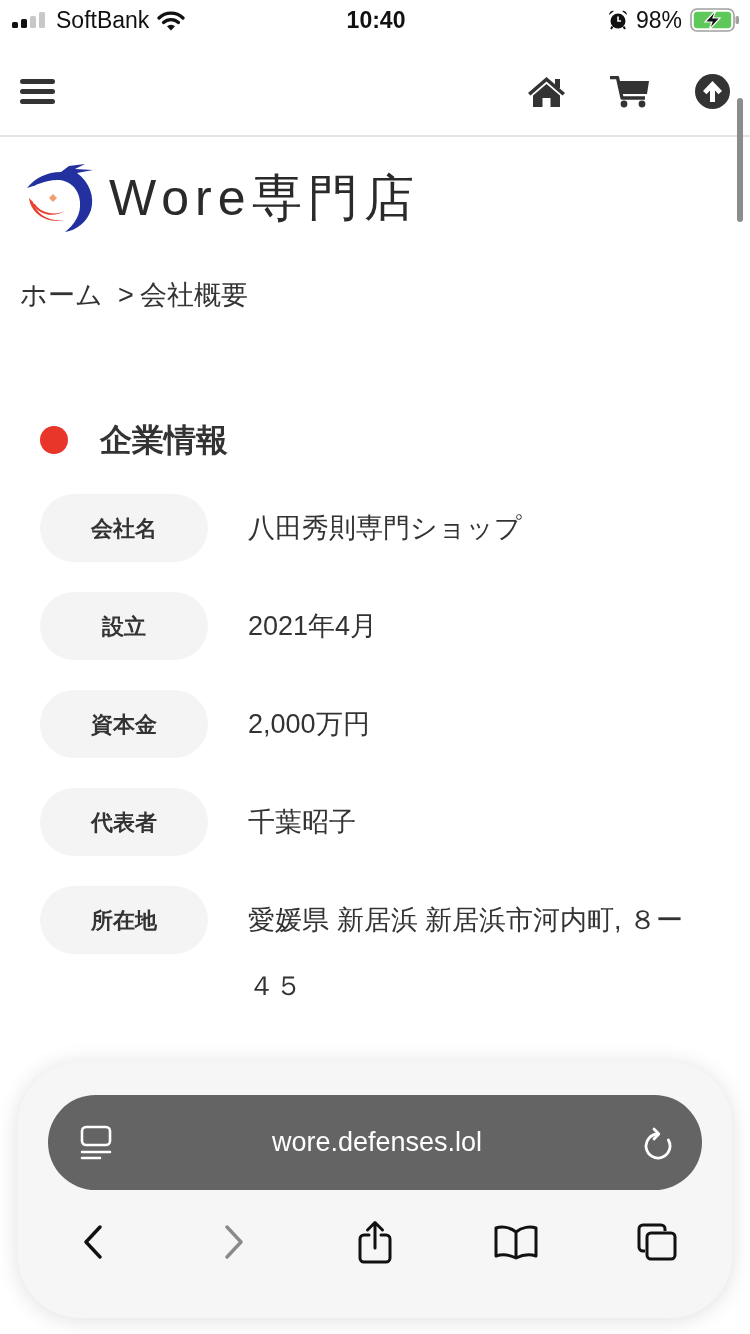  What do you see at coordinates (264, 198) in the screenshot?
I see `logo-text: Wore専門店` at bounding box center [264, 198].